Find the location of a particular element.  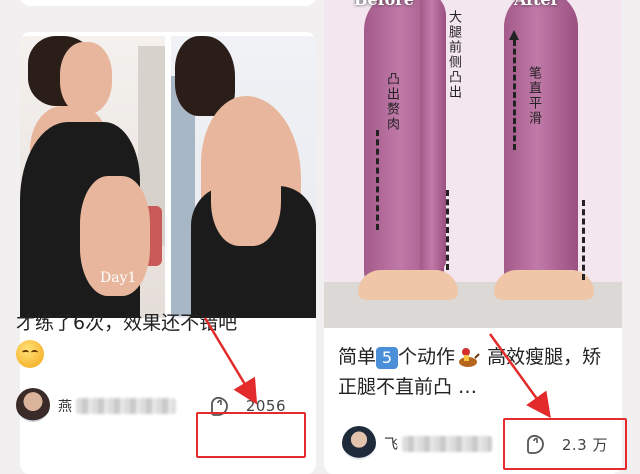

note-title: 才练了6次，效果还不错吧 is located at coordinates (151, 338).